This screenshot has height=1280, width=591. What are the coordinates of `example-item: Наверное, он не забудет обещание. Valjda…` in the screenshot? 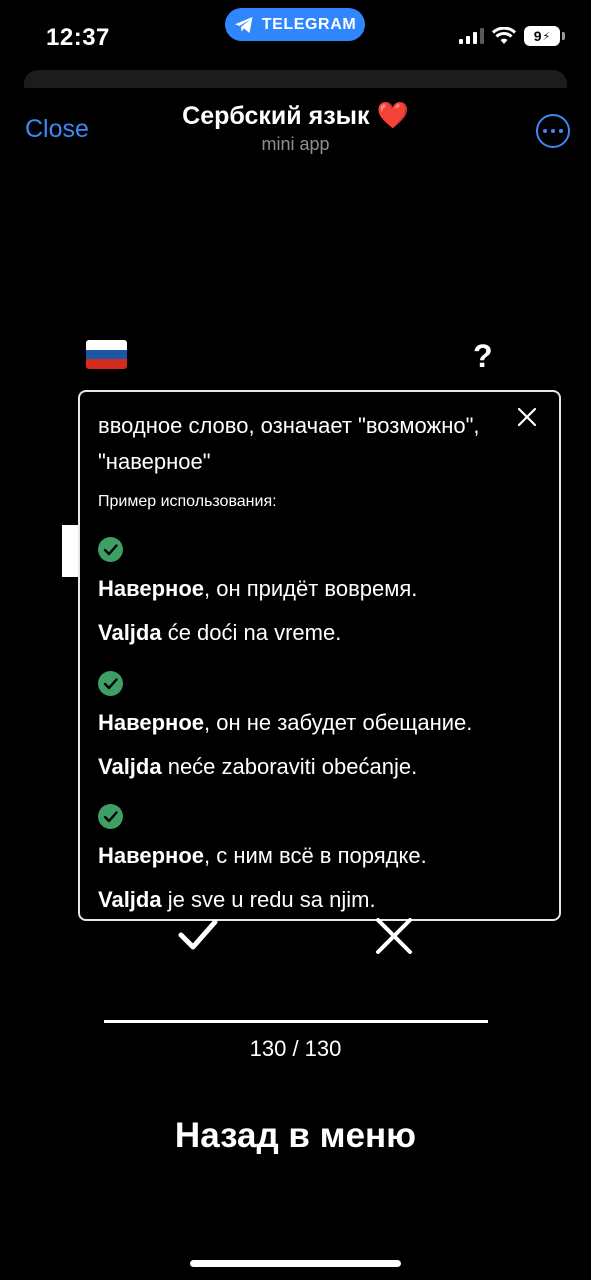 It's located at (328, 725).